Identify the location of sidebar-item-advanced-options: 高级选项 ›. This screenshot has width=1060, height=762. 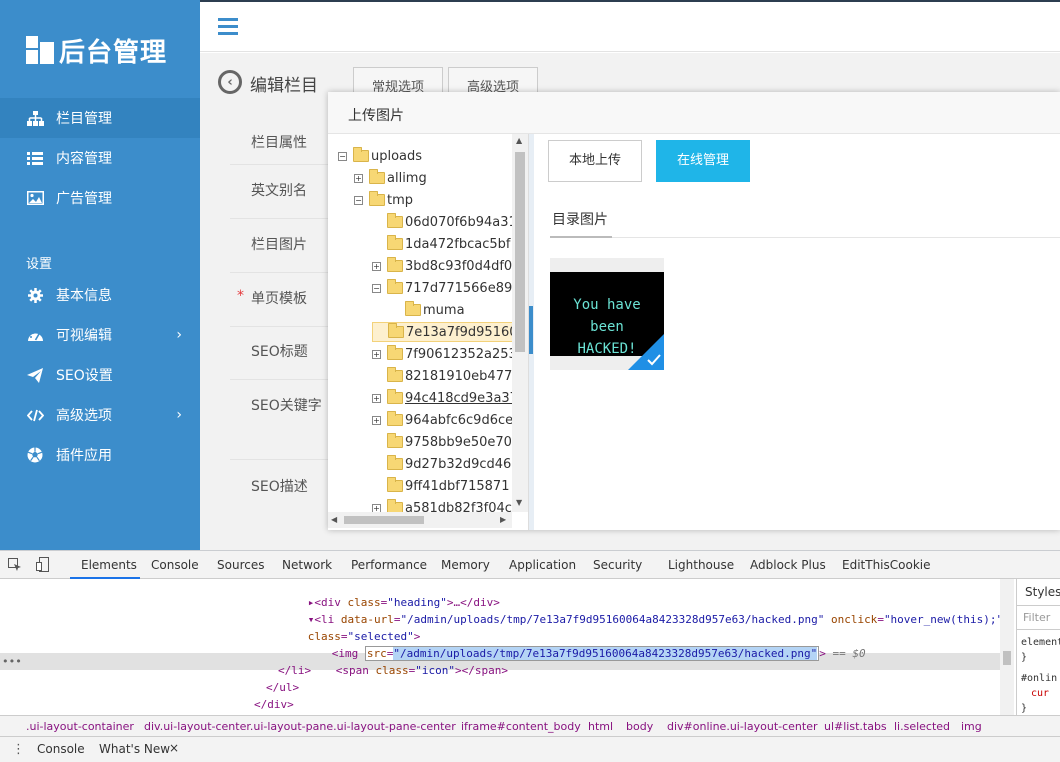
(100, 415).